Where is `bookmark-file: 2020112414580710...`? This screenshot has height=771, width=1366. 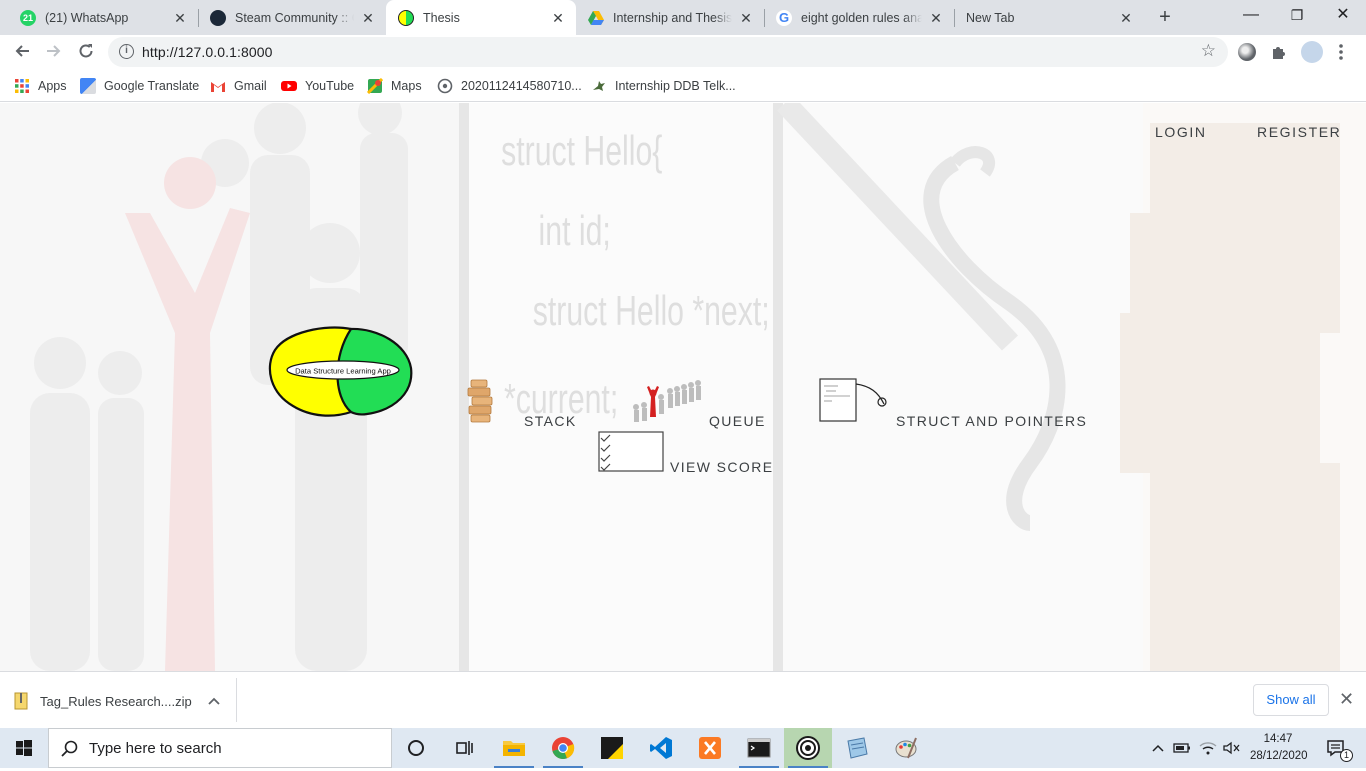 bookmark-file: 2020112414580710... is located at coordinates (509, 86).